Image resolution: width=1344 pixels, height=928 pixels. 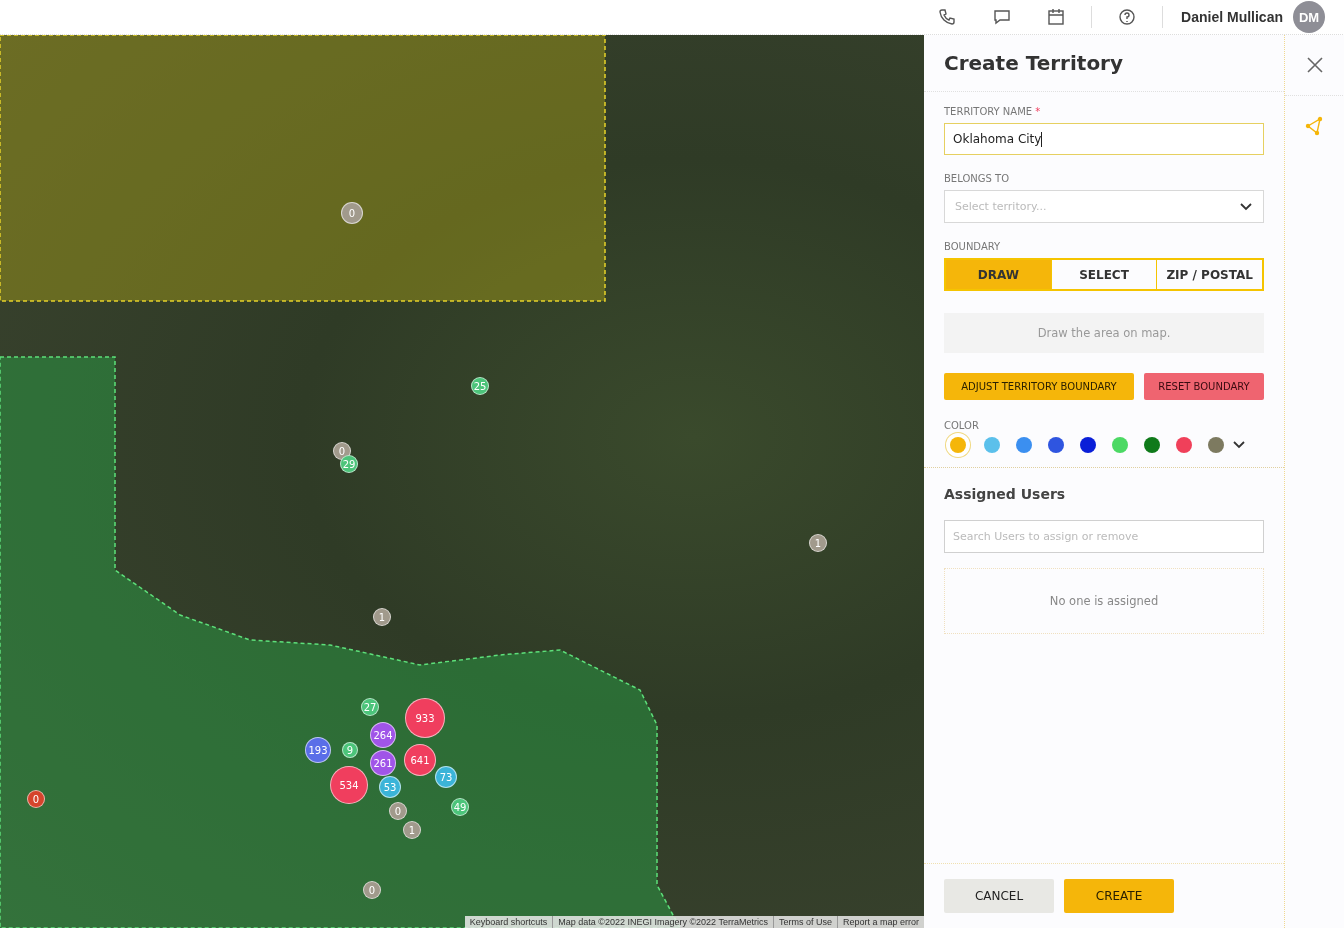 What do you see at coordinates (1039, 386) in the screenshot?
I see `adjust-boundary-button: ADJUST TERRITORY BOUNDARY` at bounding box center [1039, 386].